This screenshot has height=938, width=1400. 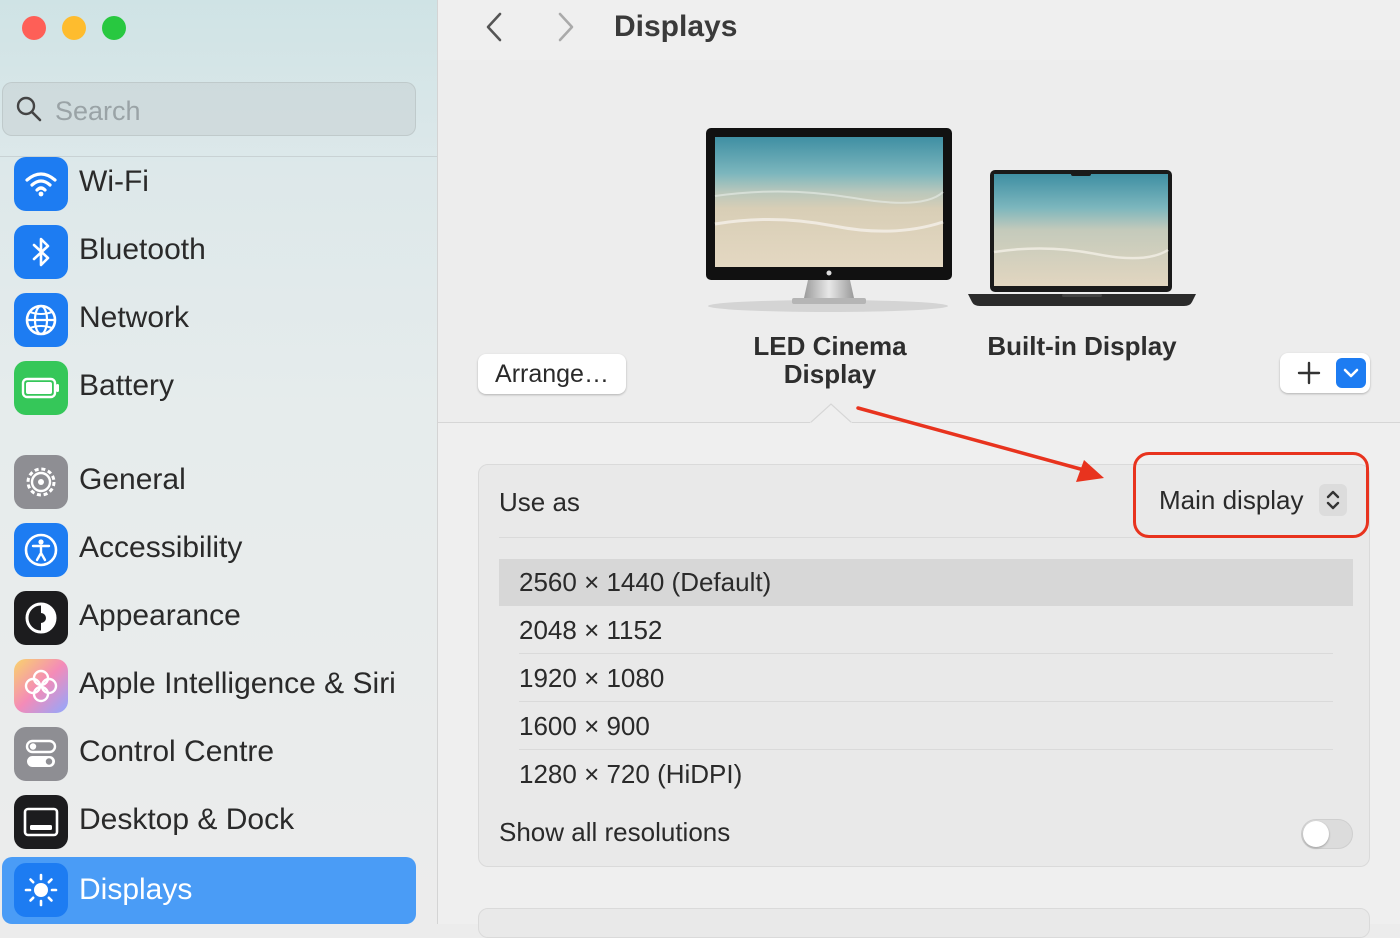 What do you see at coordinates (832, 221) in the screenshot?
I see `led-cinema-display-thumbnail` at bounding box center [832, 221].